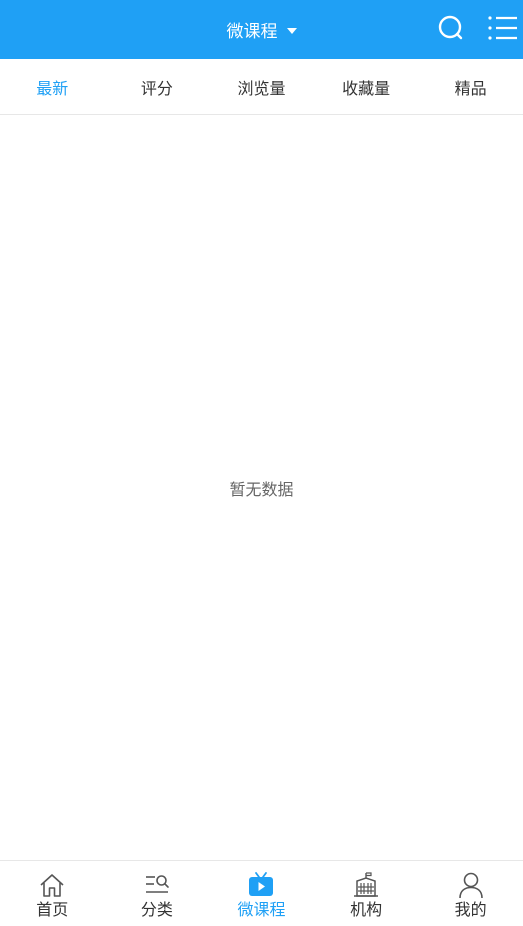 Image resolution: width=523 pixels, height=926 pixels. Describe the element at coordinates (156, 909) in the screenshot. I see `nav-label-category: 分类` at that location.